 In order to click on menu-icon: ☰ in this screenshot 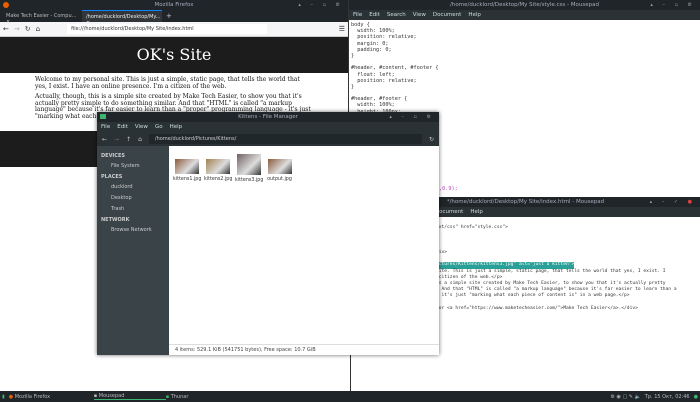, I will do `click(342, 29)`.